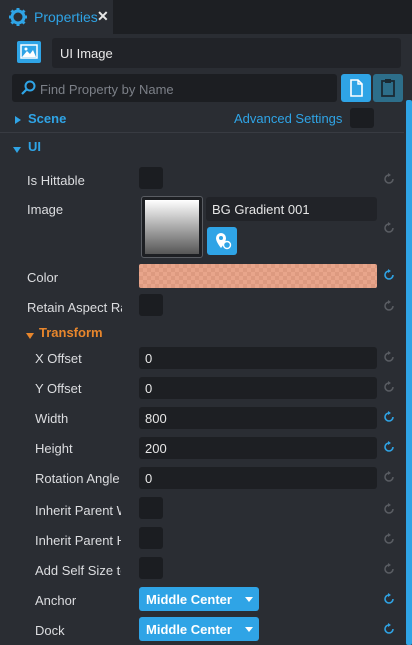 This screenshot has width=412, height=645. Describe the element at coordinates (202, 307) in the screenshot. I see `property-retain-aspect: Retain Aspect Ra` at that location.